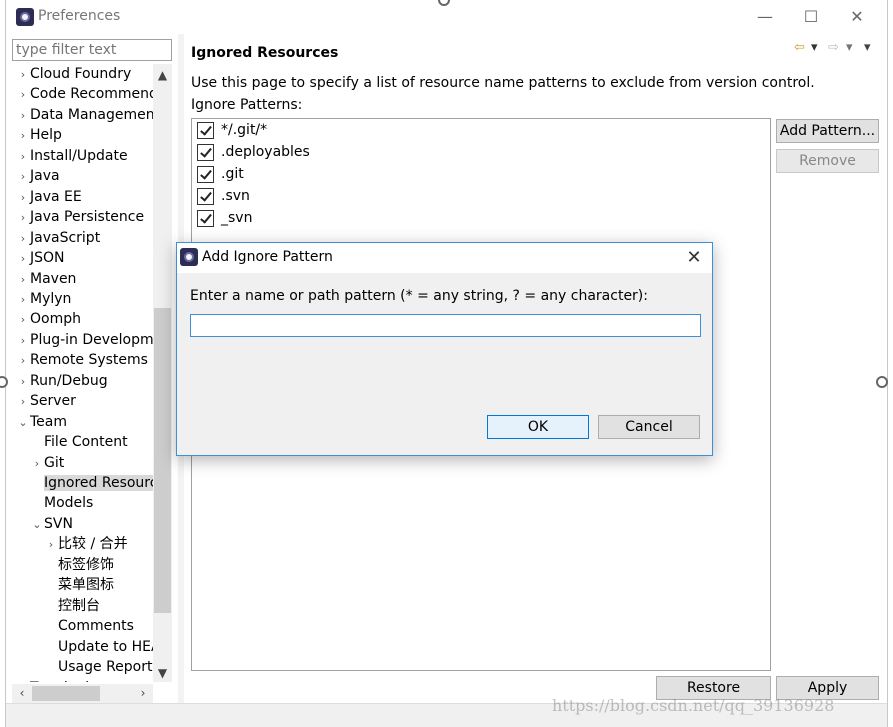  Describe the element at coordinates (40, 258) in the screenshot. I see `sidebar-item: › JSON` at that location.